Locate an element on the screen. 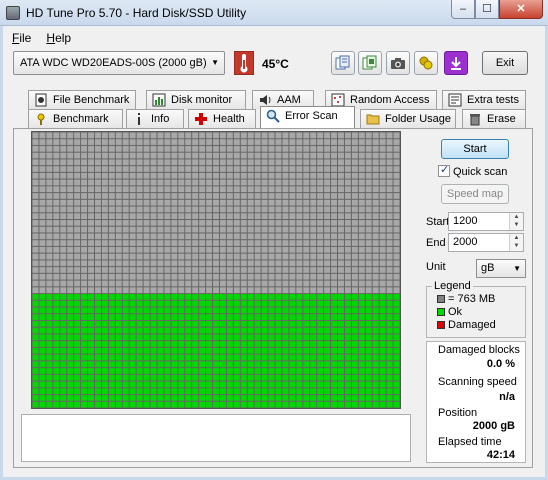 This screenshot has height=480, width=548. tab-health: Health is located at coordinates (222, 118).